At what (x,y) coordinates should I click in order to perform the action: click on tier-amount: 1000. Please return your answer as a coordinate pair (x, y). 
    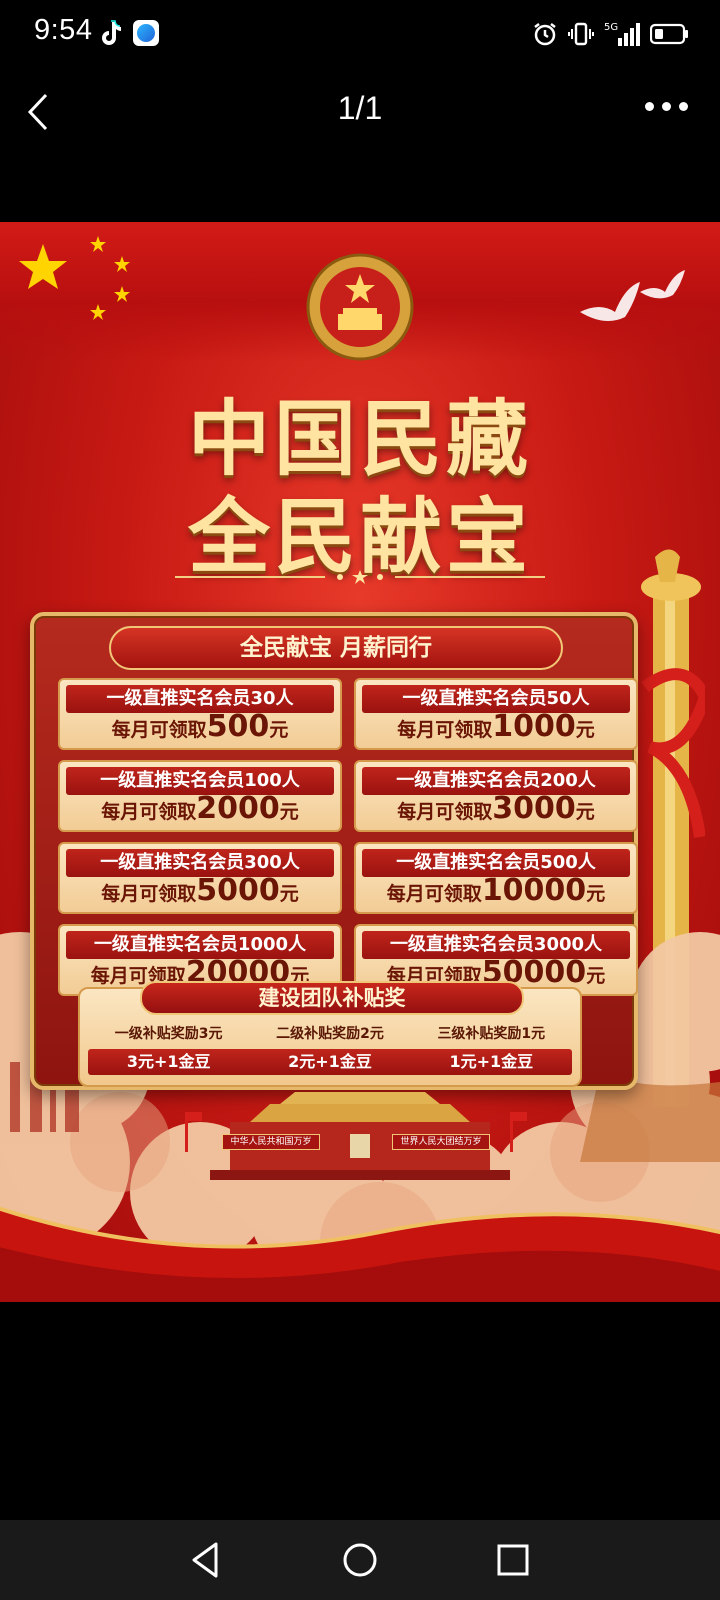
    Looking at the image, I should click on (534, 726).